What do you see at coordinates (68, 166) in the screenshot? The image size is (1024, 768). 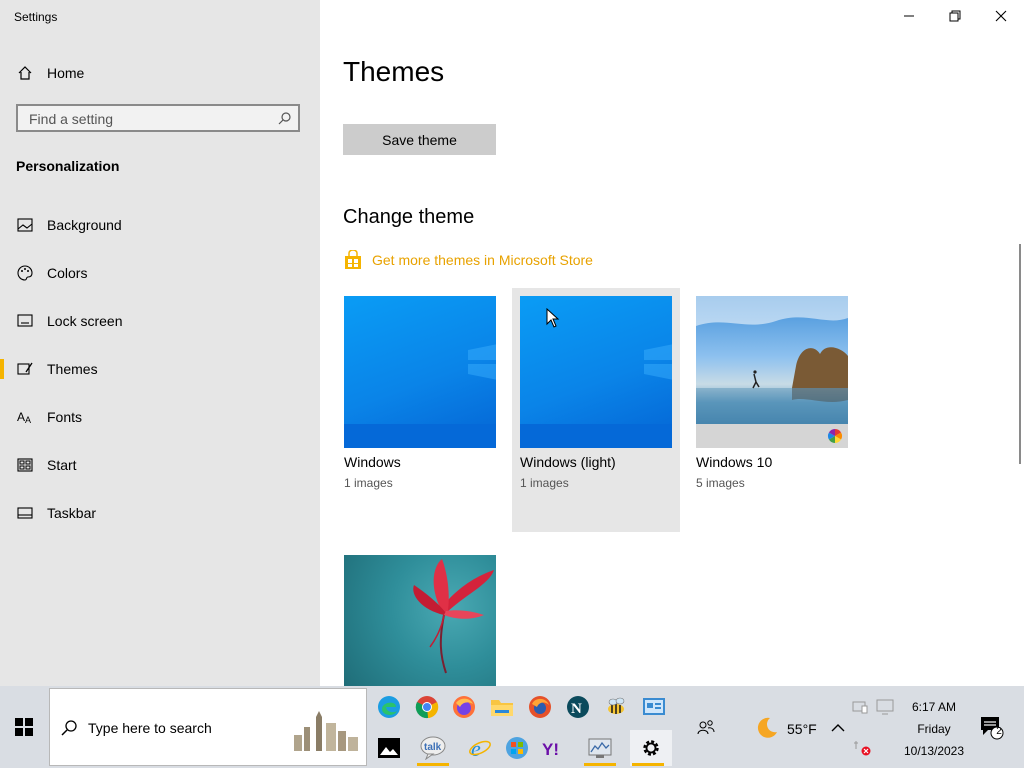 I see `section-heading: Personalization` at bounding box center [68, 166].